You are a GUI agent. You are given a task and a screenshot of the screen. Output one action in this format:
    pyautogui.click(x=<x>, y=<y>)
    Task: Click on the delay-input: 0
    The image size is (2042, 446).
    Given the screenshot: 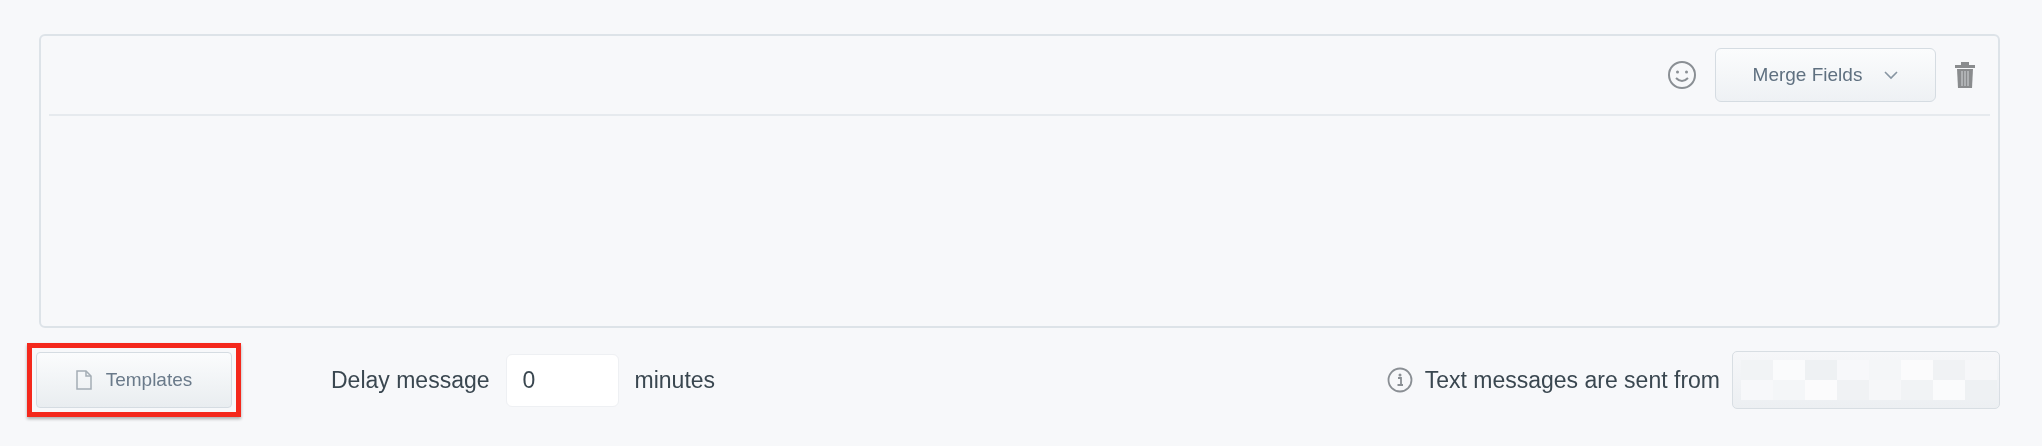 What is the action you would take?
    pyautogui.click(x=562, y=380)
    